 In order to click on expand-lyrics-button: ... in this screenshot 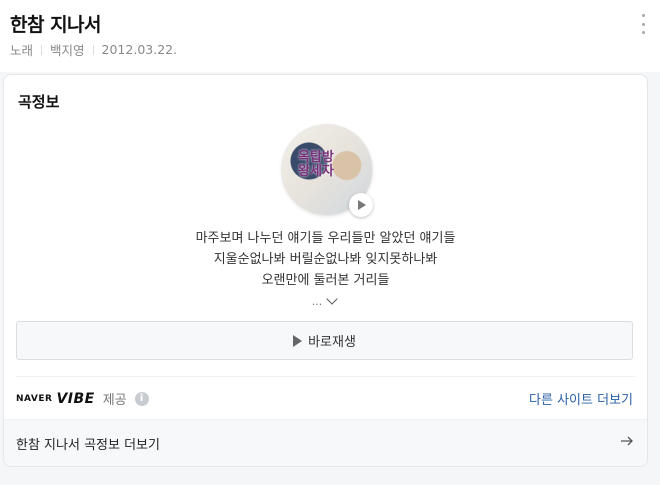, I will do `click(324, 301)`.